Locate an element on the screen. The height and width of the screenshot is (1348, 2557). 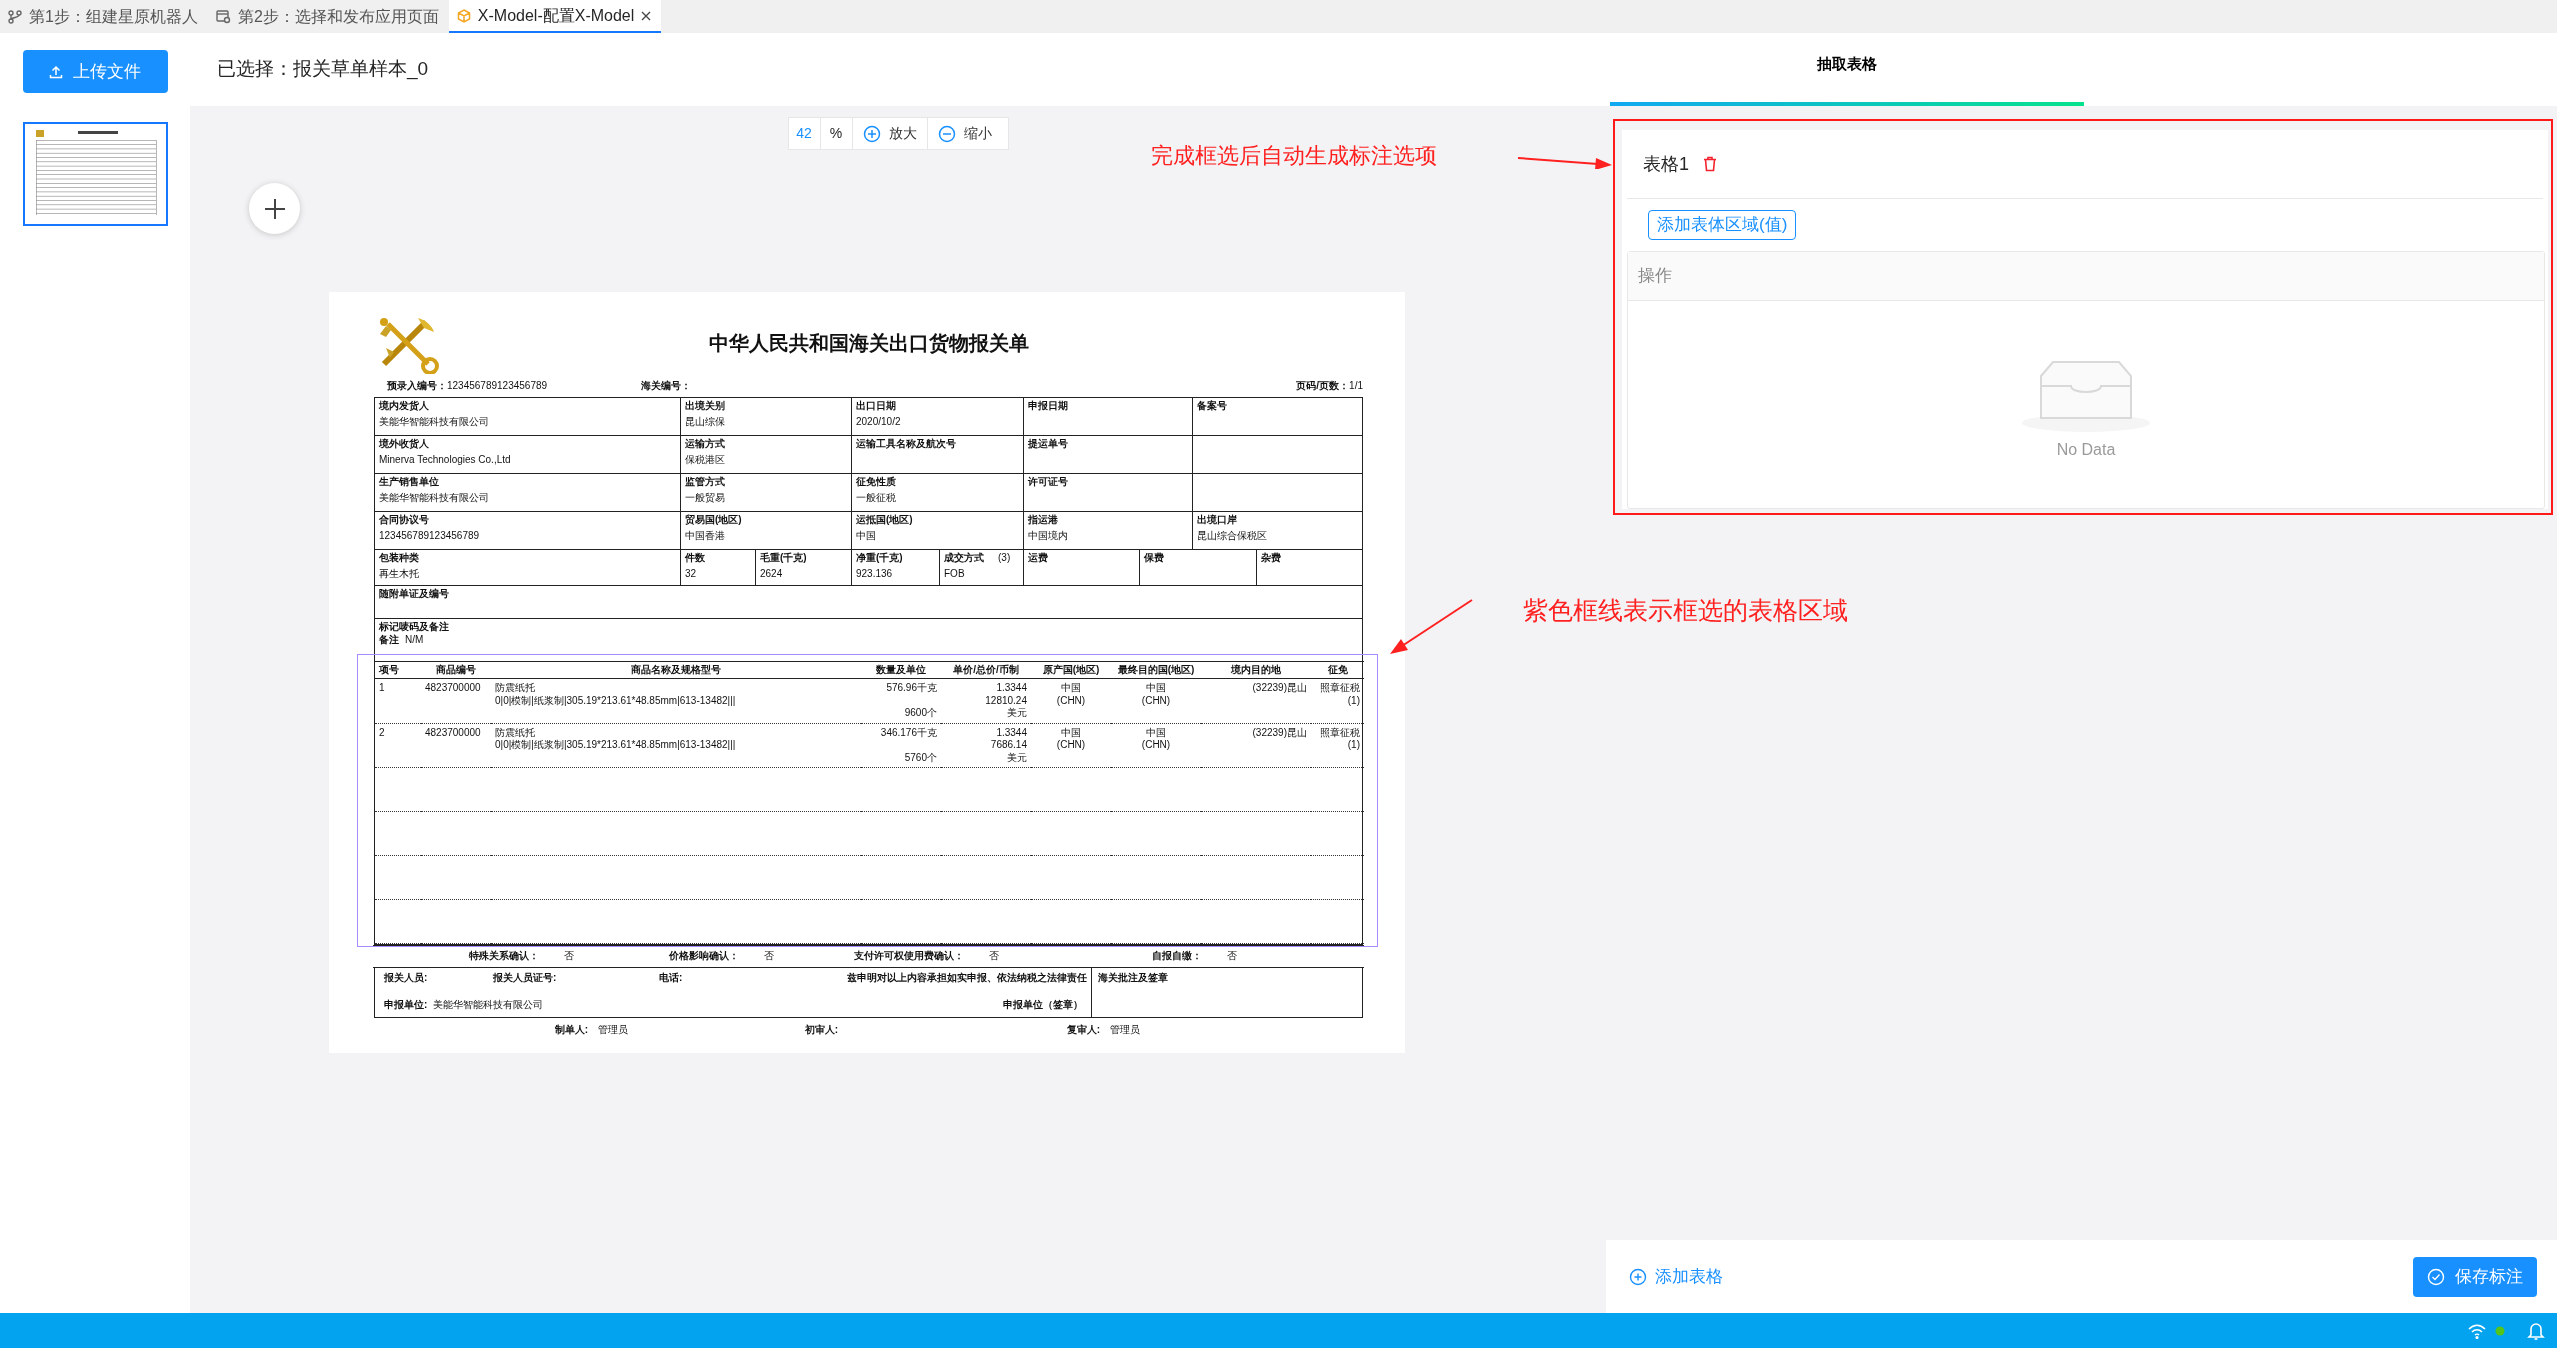
bell-icon is located at coordinates (2536, 1330).